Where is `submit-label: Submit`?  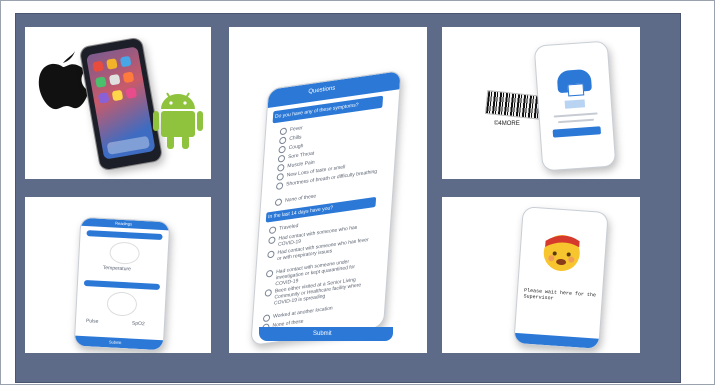 submit-label: Submit is located at coordinates (322, 334).